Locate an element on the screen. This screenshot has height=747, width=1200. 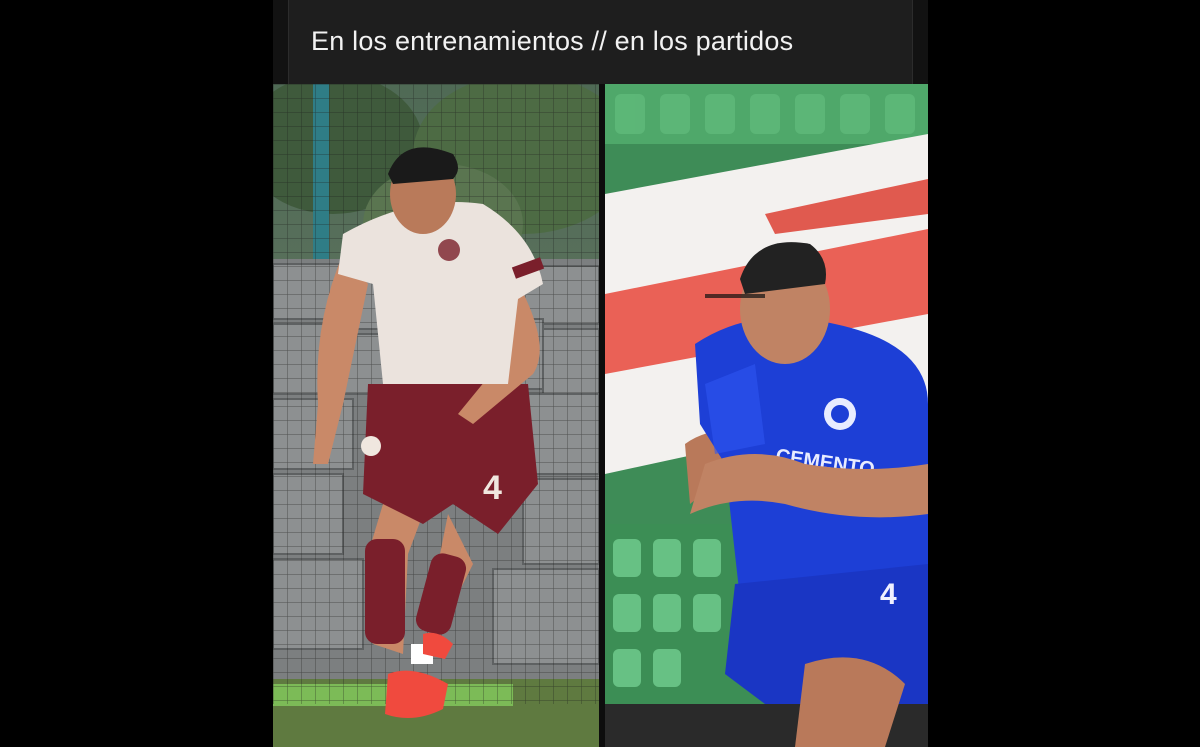
caption-bar: En los entrenamientos // en los partidos is located at coordinates (600, 42).